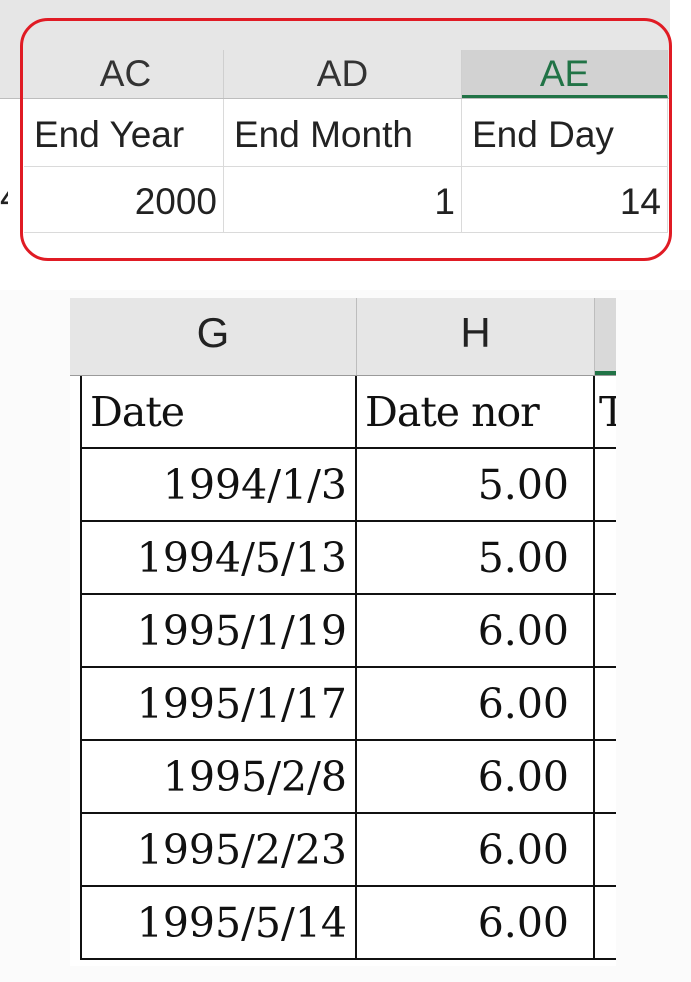  Describe the element at coordinates (218, 704) in the screenshot. I see `cell-date: 1995/1/17` at that location.